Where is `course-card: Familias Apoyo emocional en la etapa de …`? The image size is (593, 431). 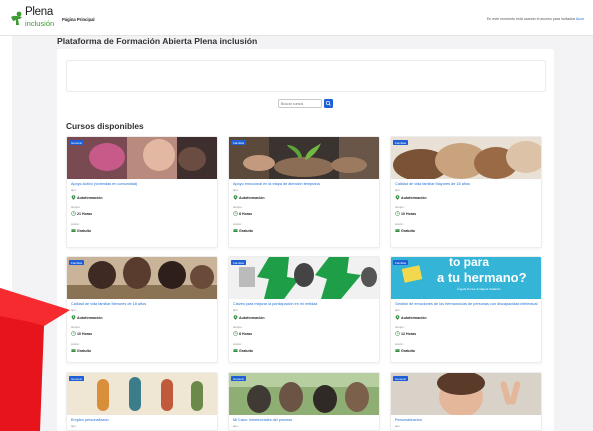 course-card: Familias Apoyo emocional en la etapa de … is located at coordinates (304, 192).